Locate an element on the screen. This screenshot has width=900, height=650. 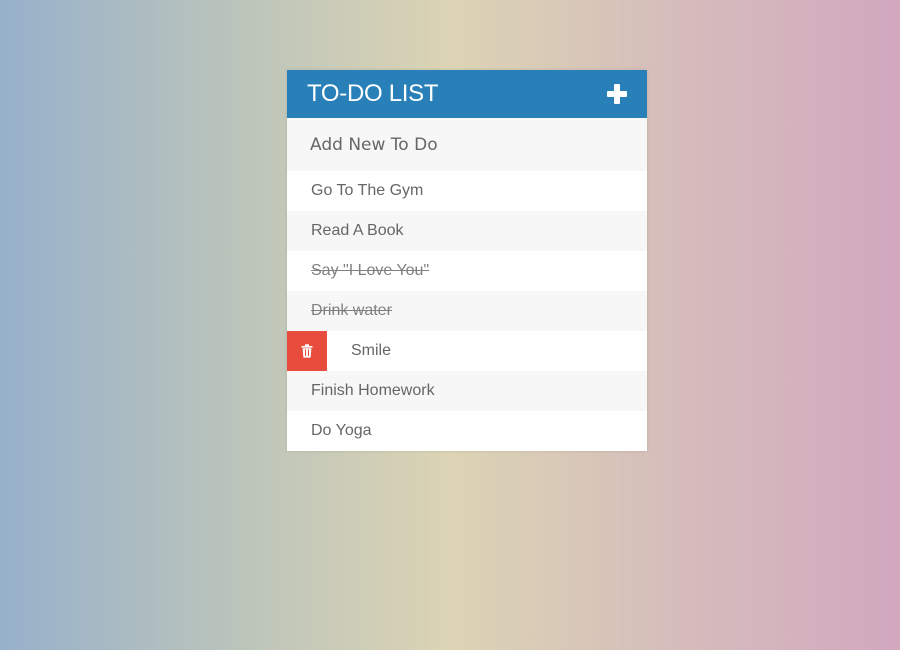
todo-label: Read A Book is located at coordinates (357, 230).